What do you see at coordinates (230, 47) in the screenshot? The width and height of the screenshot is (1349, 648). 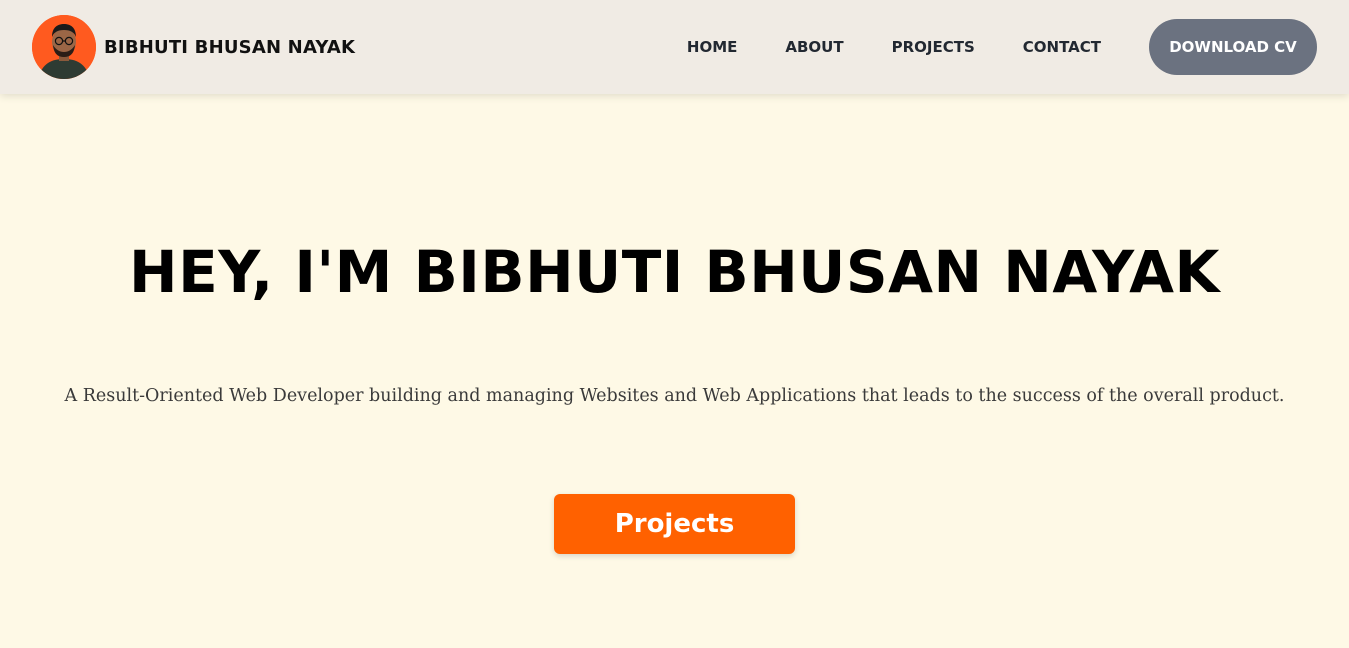 I see `brand-name: BIBHUTI BHUSAN NAYAK` at bounding box center [230, 47].